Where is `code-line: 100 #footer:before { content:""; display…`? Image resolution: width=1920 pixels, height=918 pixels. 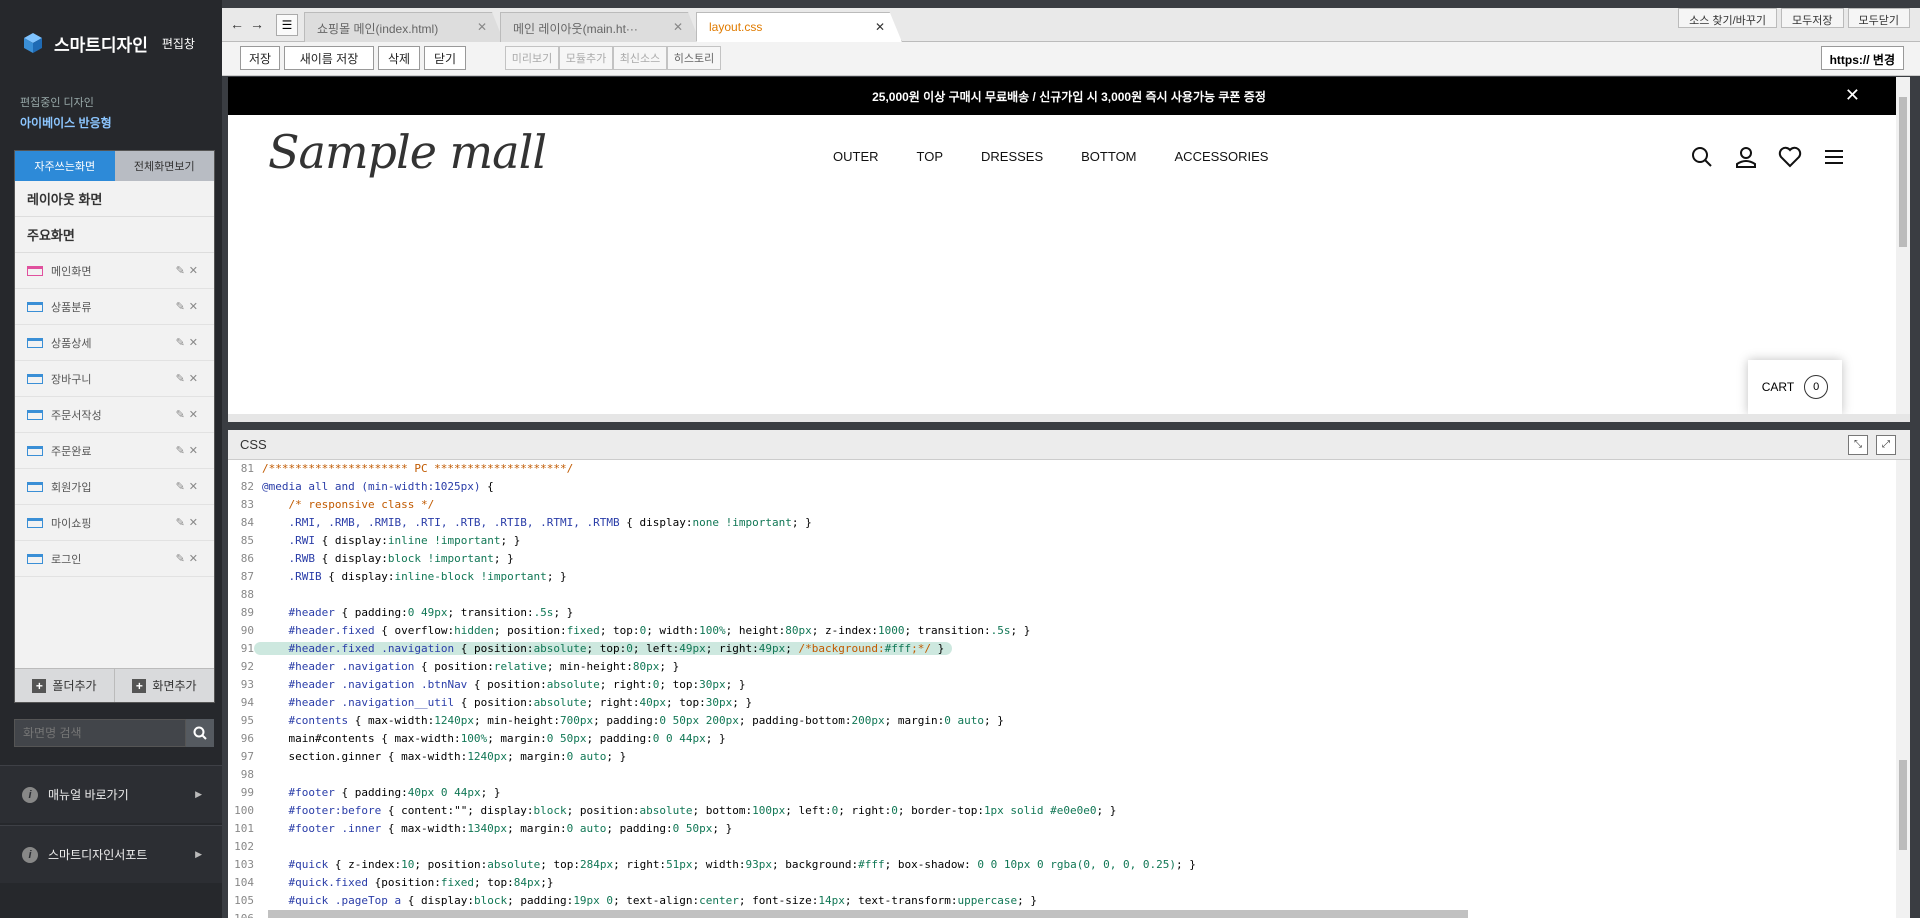
code-line: 100 #footer:before { content:""; display… is located at coordinates (1062, 811).